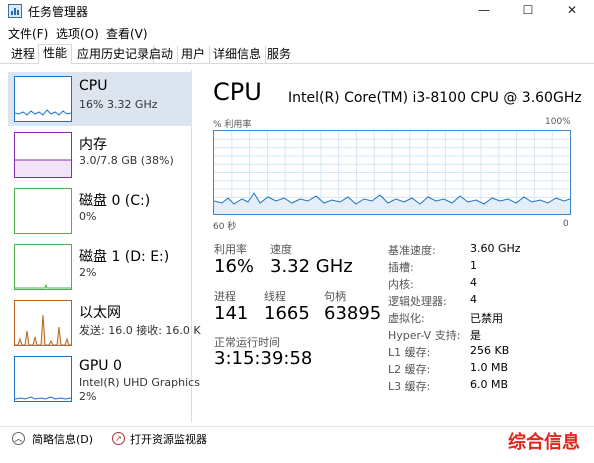  I want to click on spec-label-base-speed: 基准速度:, so click(412, 250).